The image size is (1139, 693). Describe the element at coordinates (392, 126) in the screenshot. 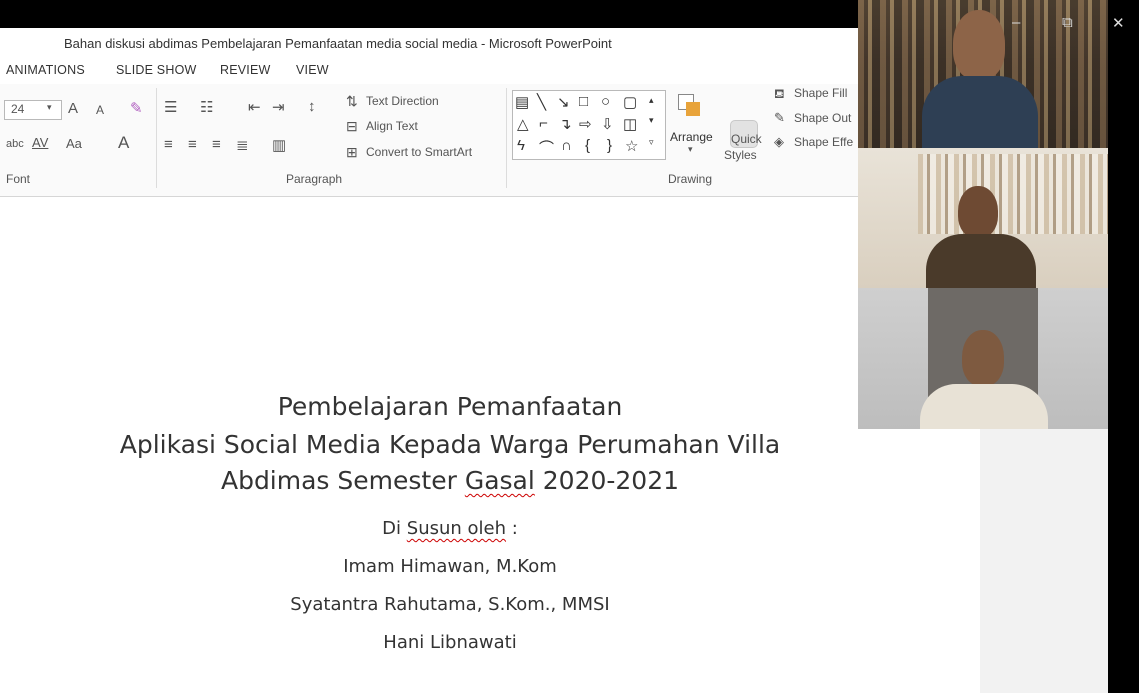

I see `align-text-button: Align Text` at that location.